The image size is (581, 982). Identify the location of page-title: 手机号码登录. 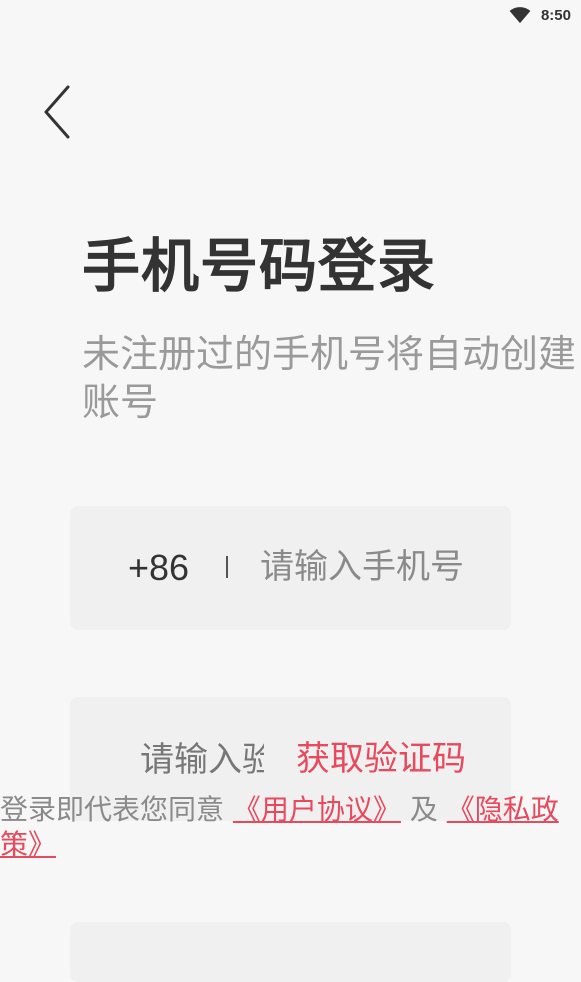
(259, 266).